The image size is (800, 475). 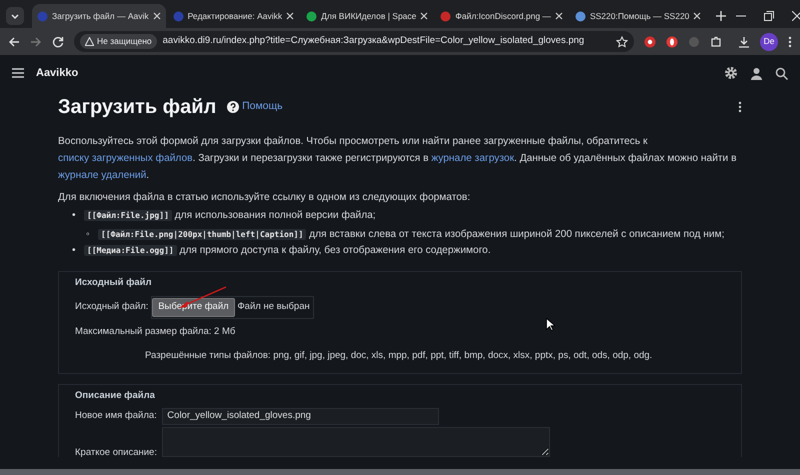 What do you see at coordinates (155, 331) in the screenshot?
I see `max-size-text: Максимальный размер файла: 2 Мб` at bounding box center [155, 331].